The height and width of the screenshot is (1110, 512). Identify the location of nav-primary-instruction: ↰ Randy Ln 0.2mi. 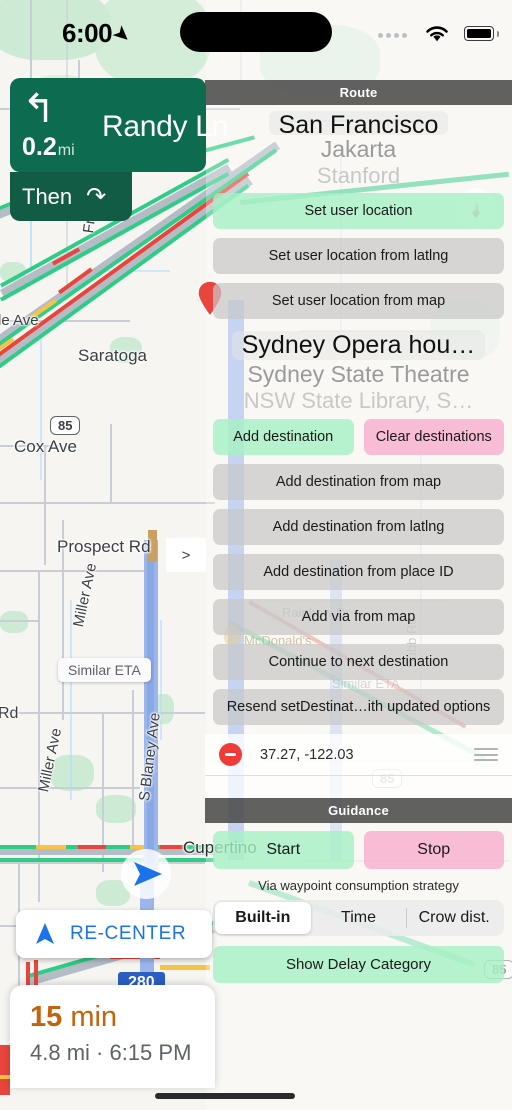
(119, 125).